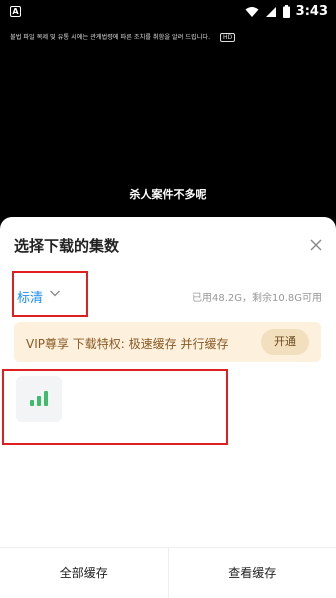 The height and width of the screenshot is (598, 336). What do you see at coordinates (15, 11) in the screenshot?
I see `app-notification-icon: A` at bounding box center [15, 11].